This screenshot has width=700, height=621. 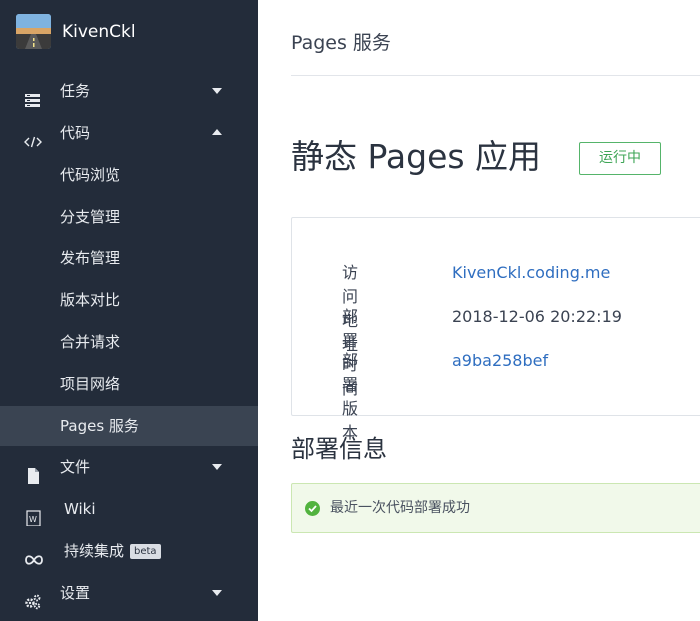 I want to click on nav-settings: 设置, so click(x=129, y=593).